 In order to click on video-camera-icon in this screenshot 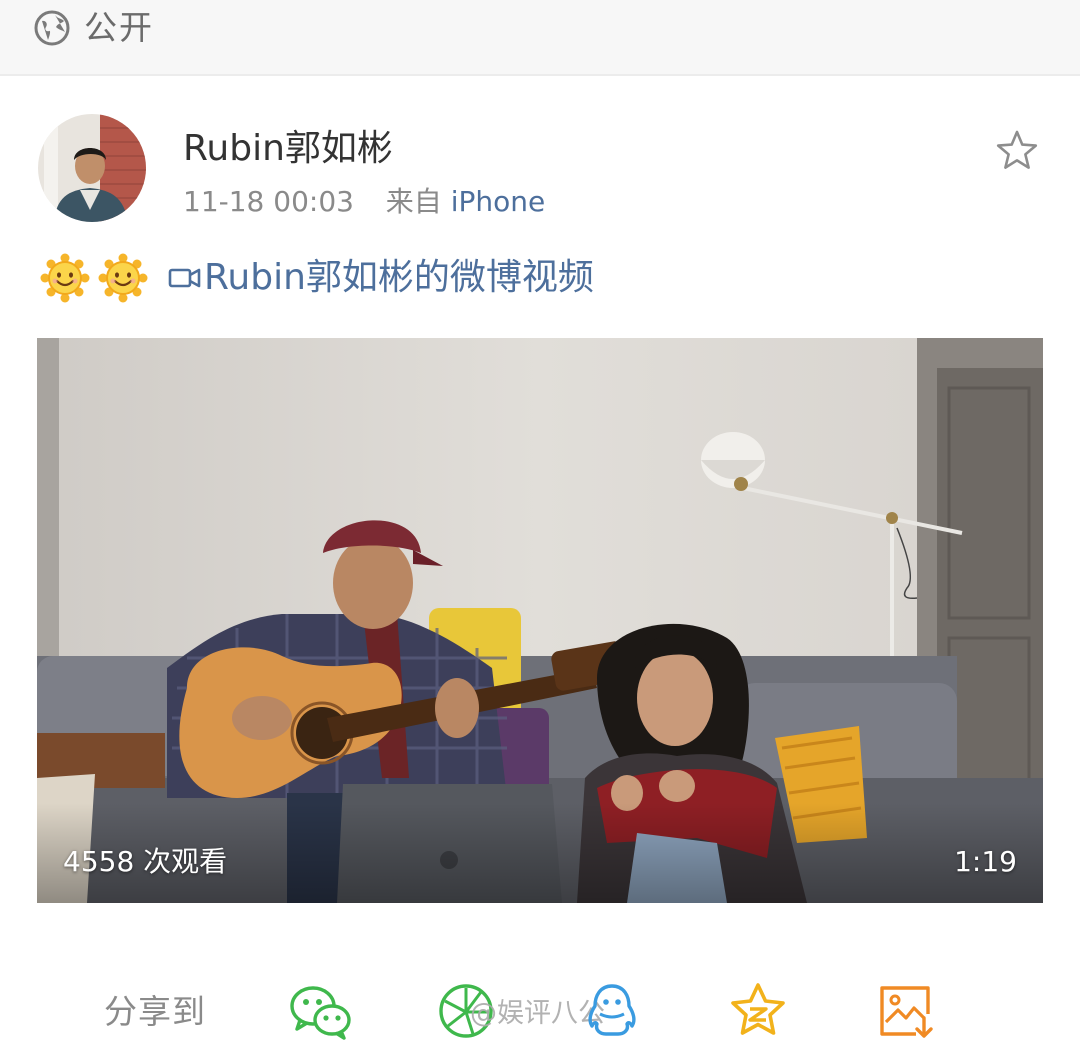, I will do `click(185, 278)`.